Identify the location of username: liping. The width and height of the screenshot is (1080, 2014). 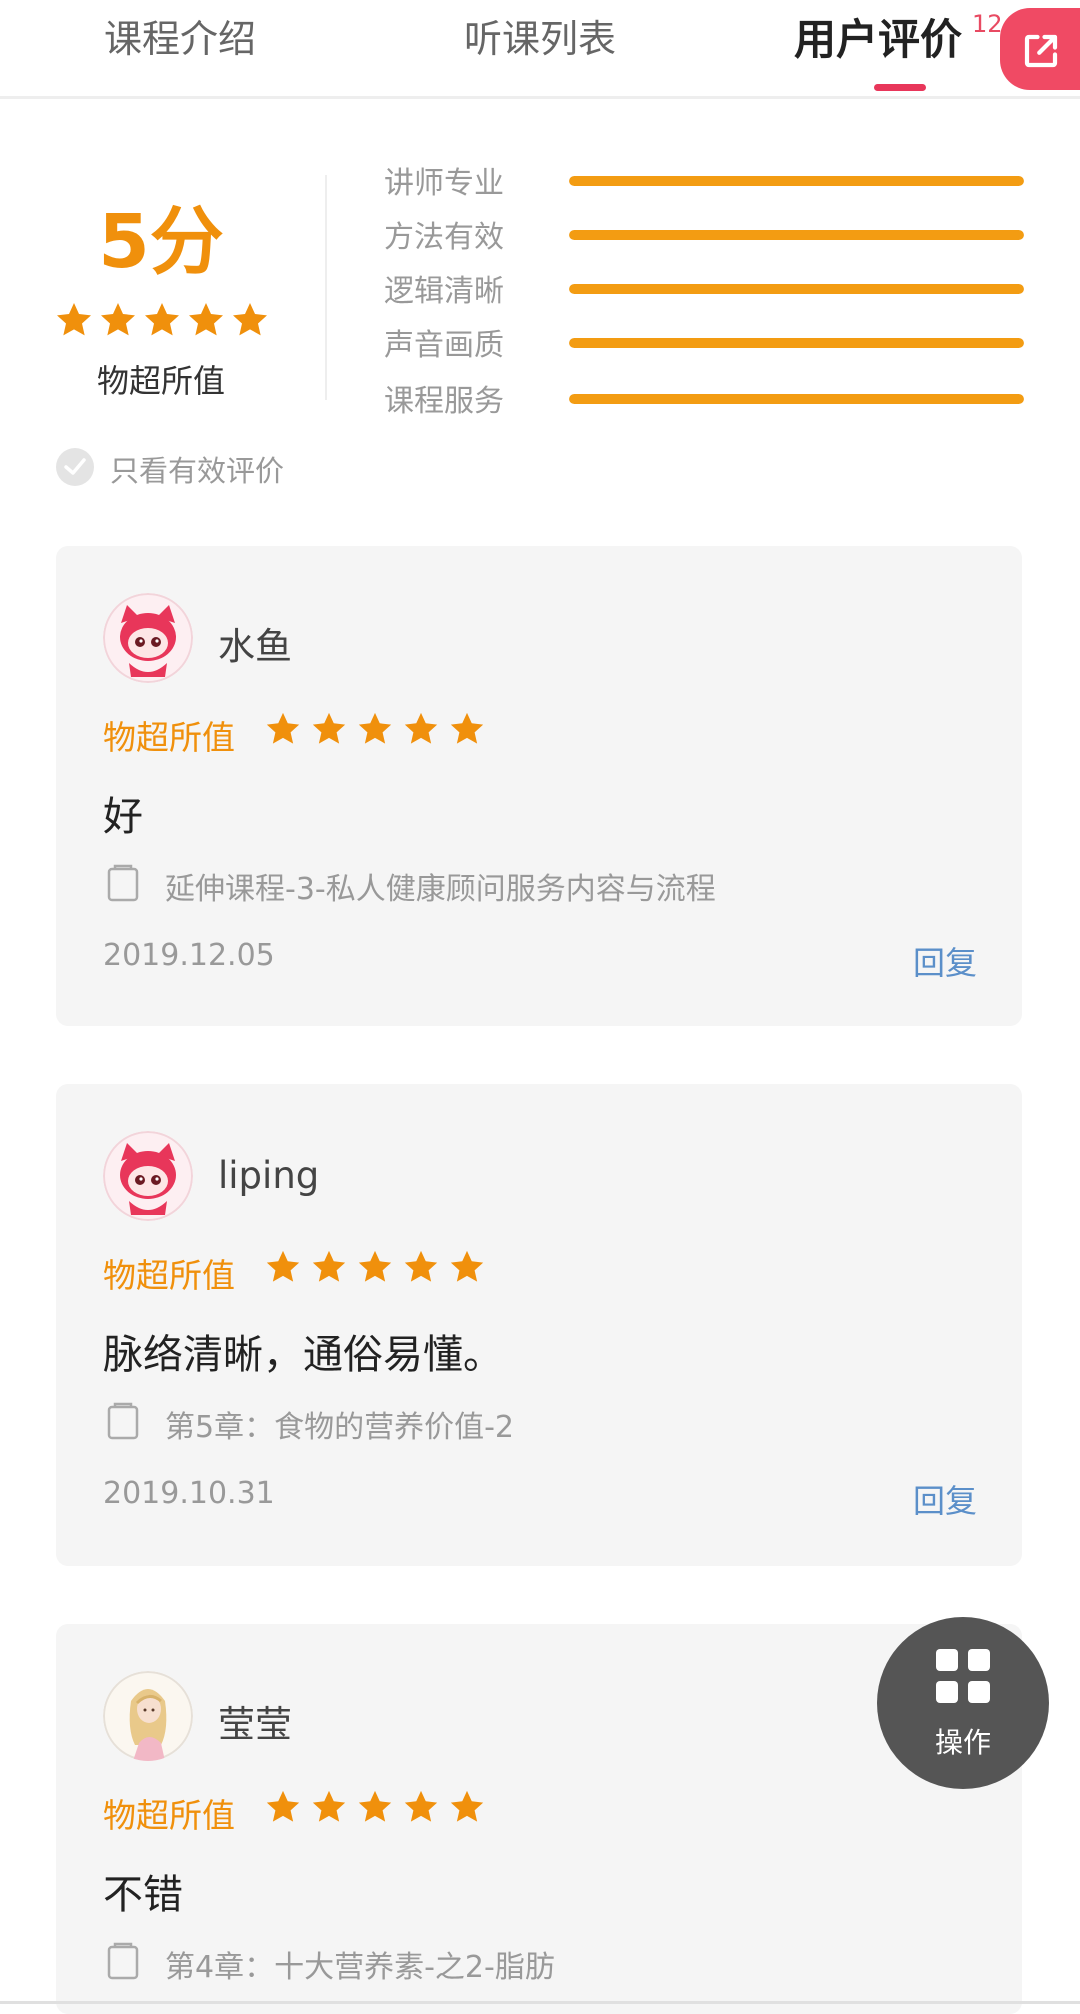
(269, 1175).